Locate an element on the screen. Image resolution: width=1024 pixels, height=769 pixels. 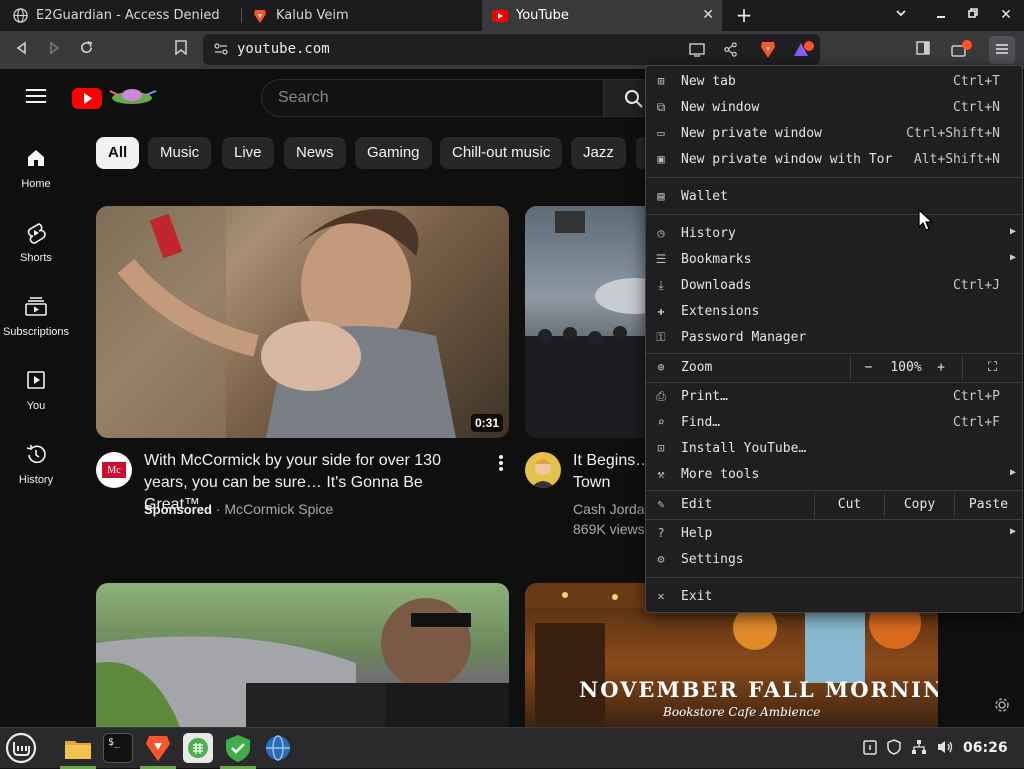
menu-item-wallet: ▤ Wallet is located at coordinates (834, 197).